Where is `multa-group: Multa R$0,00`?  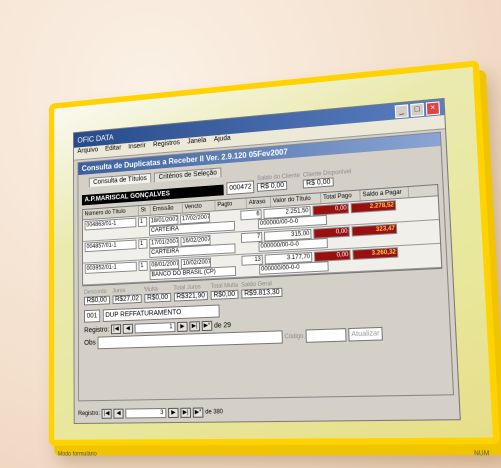 multa-group: Multa R$0,00 is located at coordinates (157, 295).